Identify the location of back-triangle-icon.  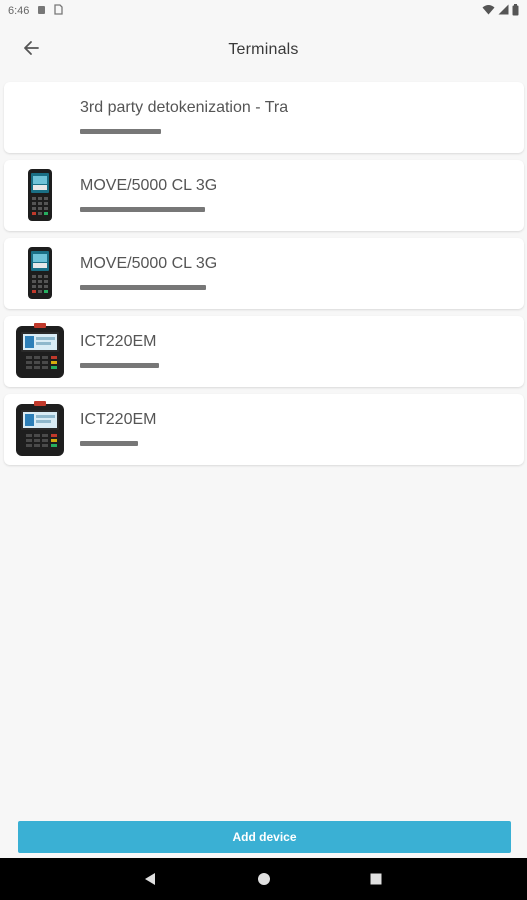
(150, 879).